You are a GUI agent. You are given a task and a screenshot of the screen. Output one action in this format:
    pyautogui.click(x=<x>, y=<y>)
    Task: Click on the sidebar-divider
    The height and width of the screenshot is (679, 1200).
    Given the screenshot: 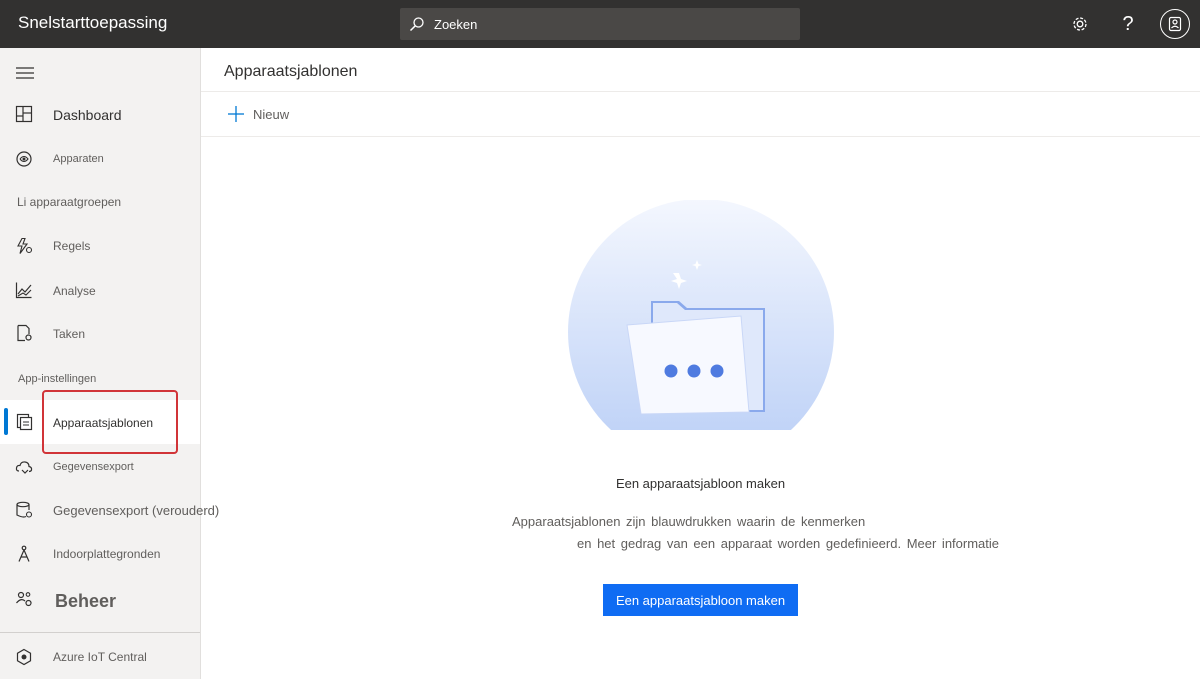 What is the action you would take?
    pyautogui.click(x=100, y=632)
    